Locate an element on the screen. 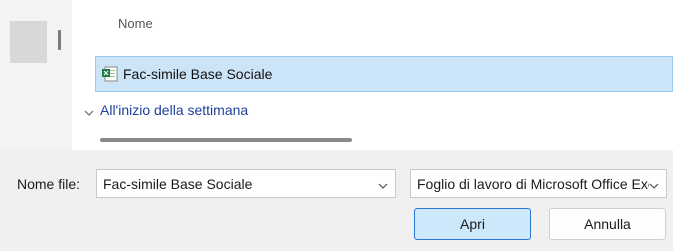 Image resolution: width=673 pixels, height=251 pixels. group-header: All'inizio della settimana is located at coordinates (166, 110).